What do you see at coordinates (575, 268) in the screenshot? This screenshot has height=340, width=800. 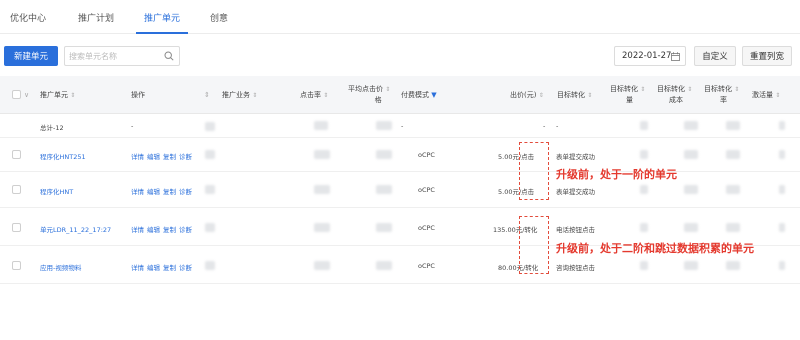 I see `goal-value: 咨询按钮点击` at bounding box center [575, 268].